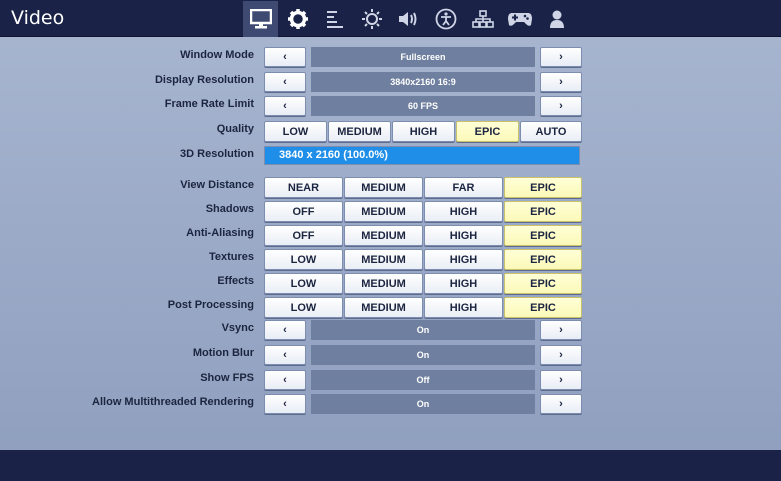 The image size is (781, 481). What do you see at coordinates (285, 57) in the screenshot?
I see `window-mode-prev-button: ‹` at bounding box center [285, 57].